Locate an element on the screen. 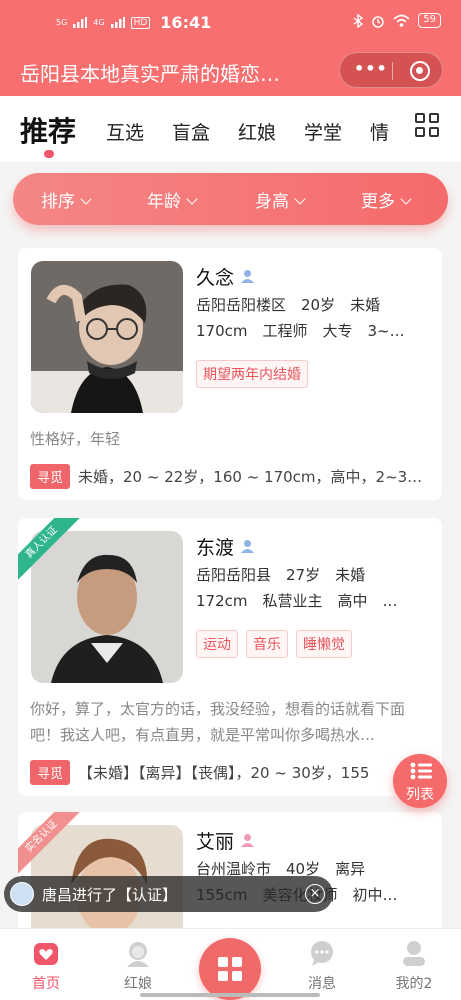 This screenshot has height=1000, width=461. tab-school: 学堂 is located at coordinates (323, 131).